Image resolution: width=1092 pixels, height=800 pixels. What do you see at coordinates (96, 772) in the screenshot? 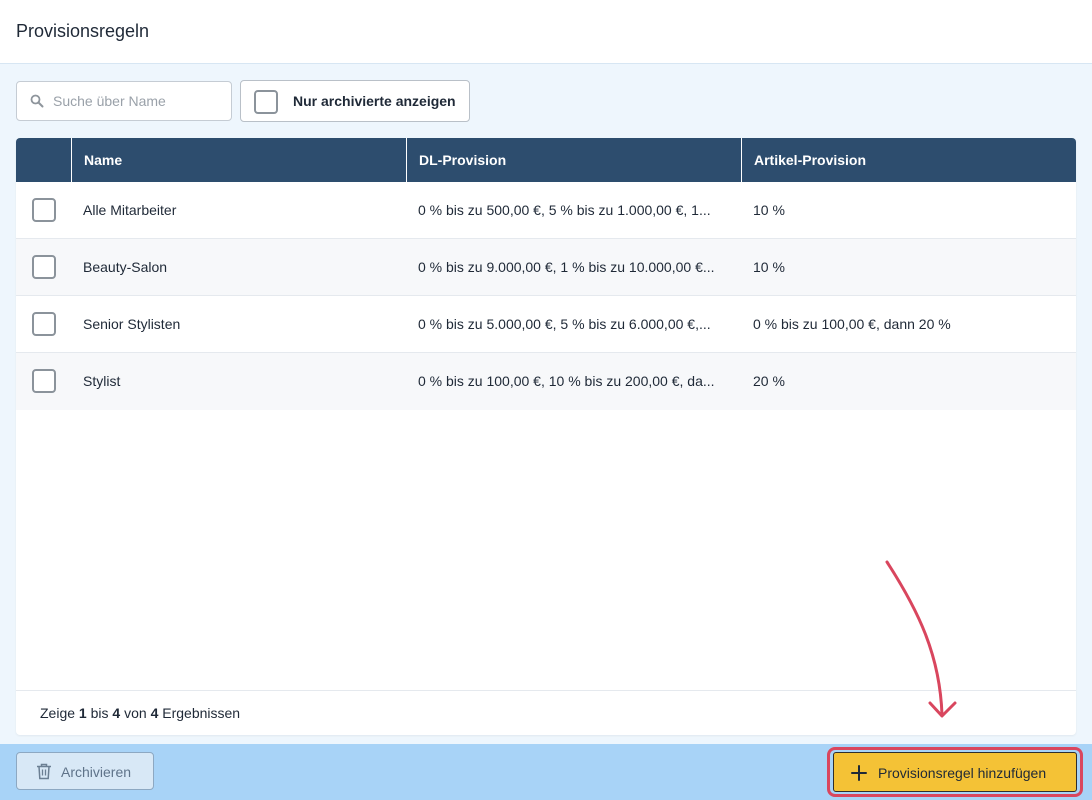
I see `archive-button-label: Archivieren` at bounding box center [96, 772].